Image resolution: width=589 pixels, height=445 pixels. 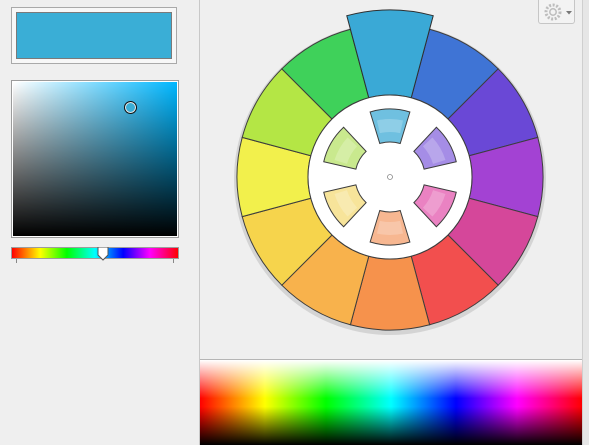 I want to click on hue-slider-handle, so click(x=103, y=254).